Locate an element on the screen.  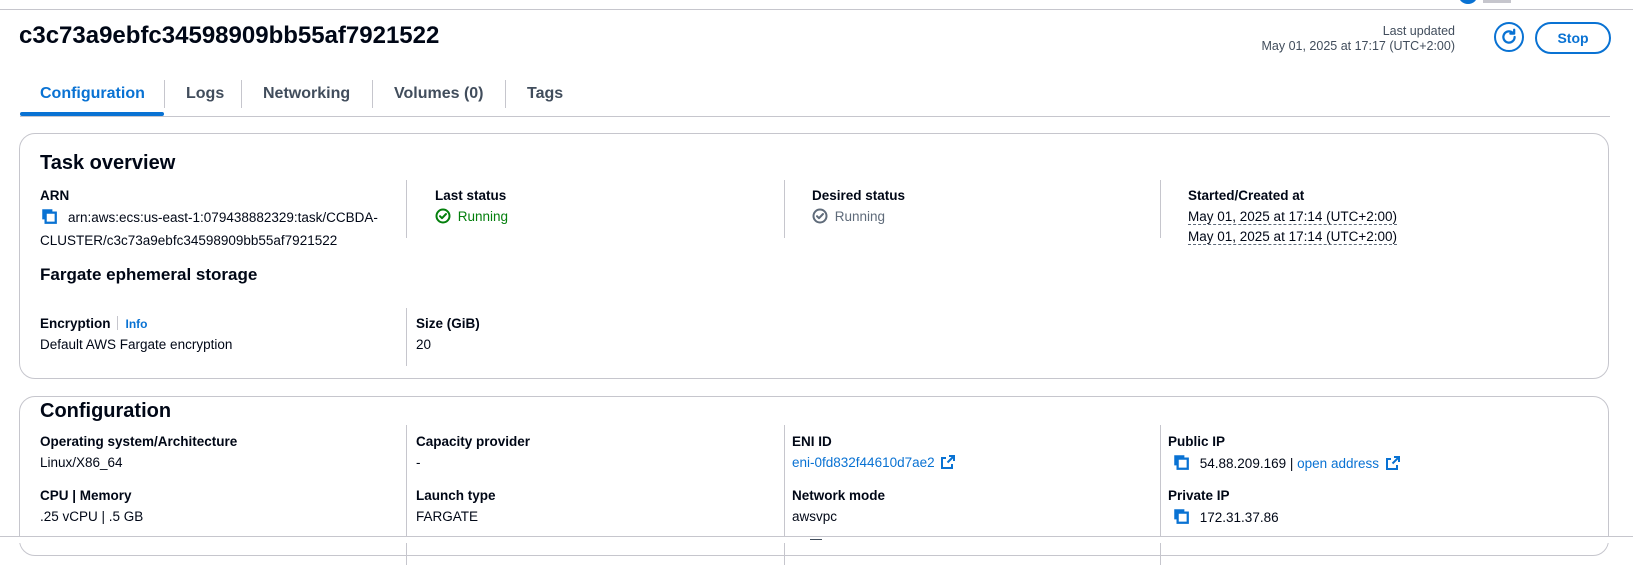
resize-handle is located at coordinates (816, 539).